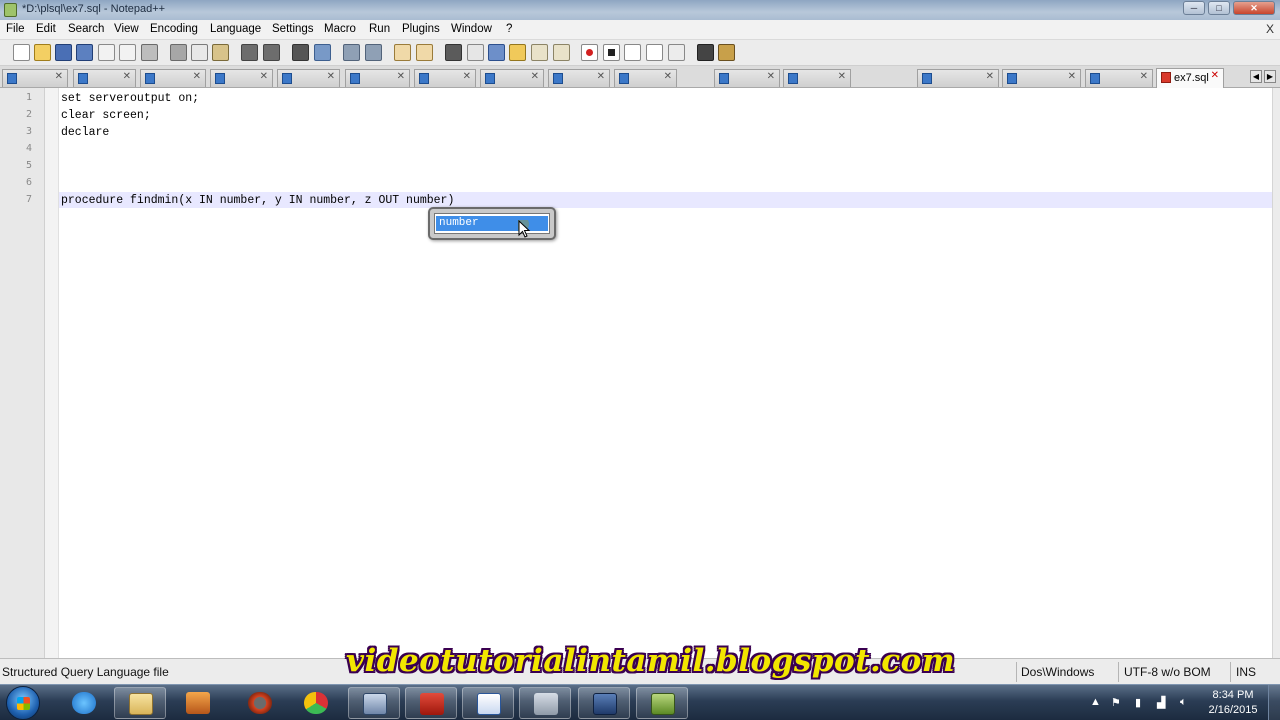  I want to click on menu-view: View, so click(126, 29).